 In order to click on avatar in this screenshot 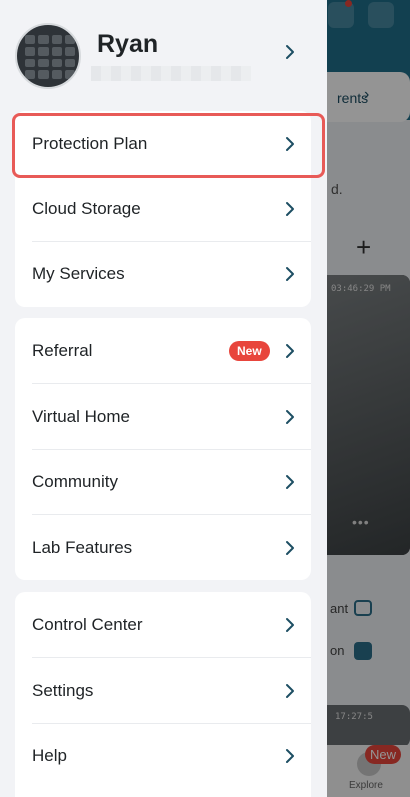, I will do `click(48, 56)`.